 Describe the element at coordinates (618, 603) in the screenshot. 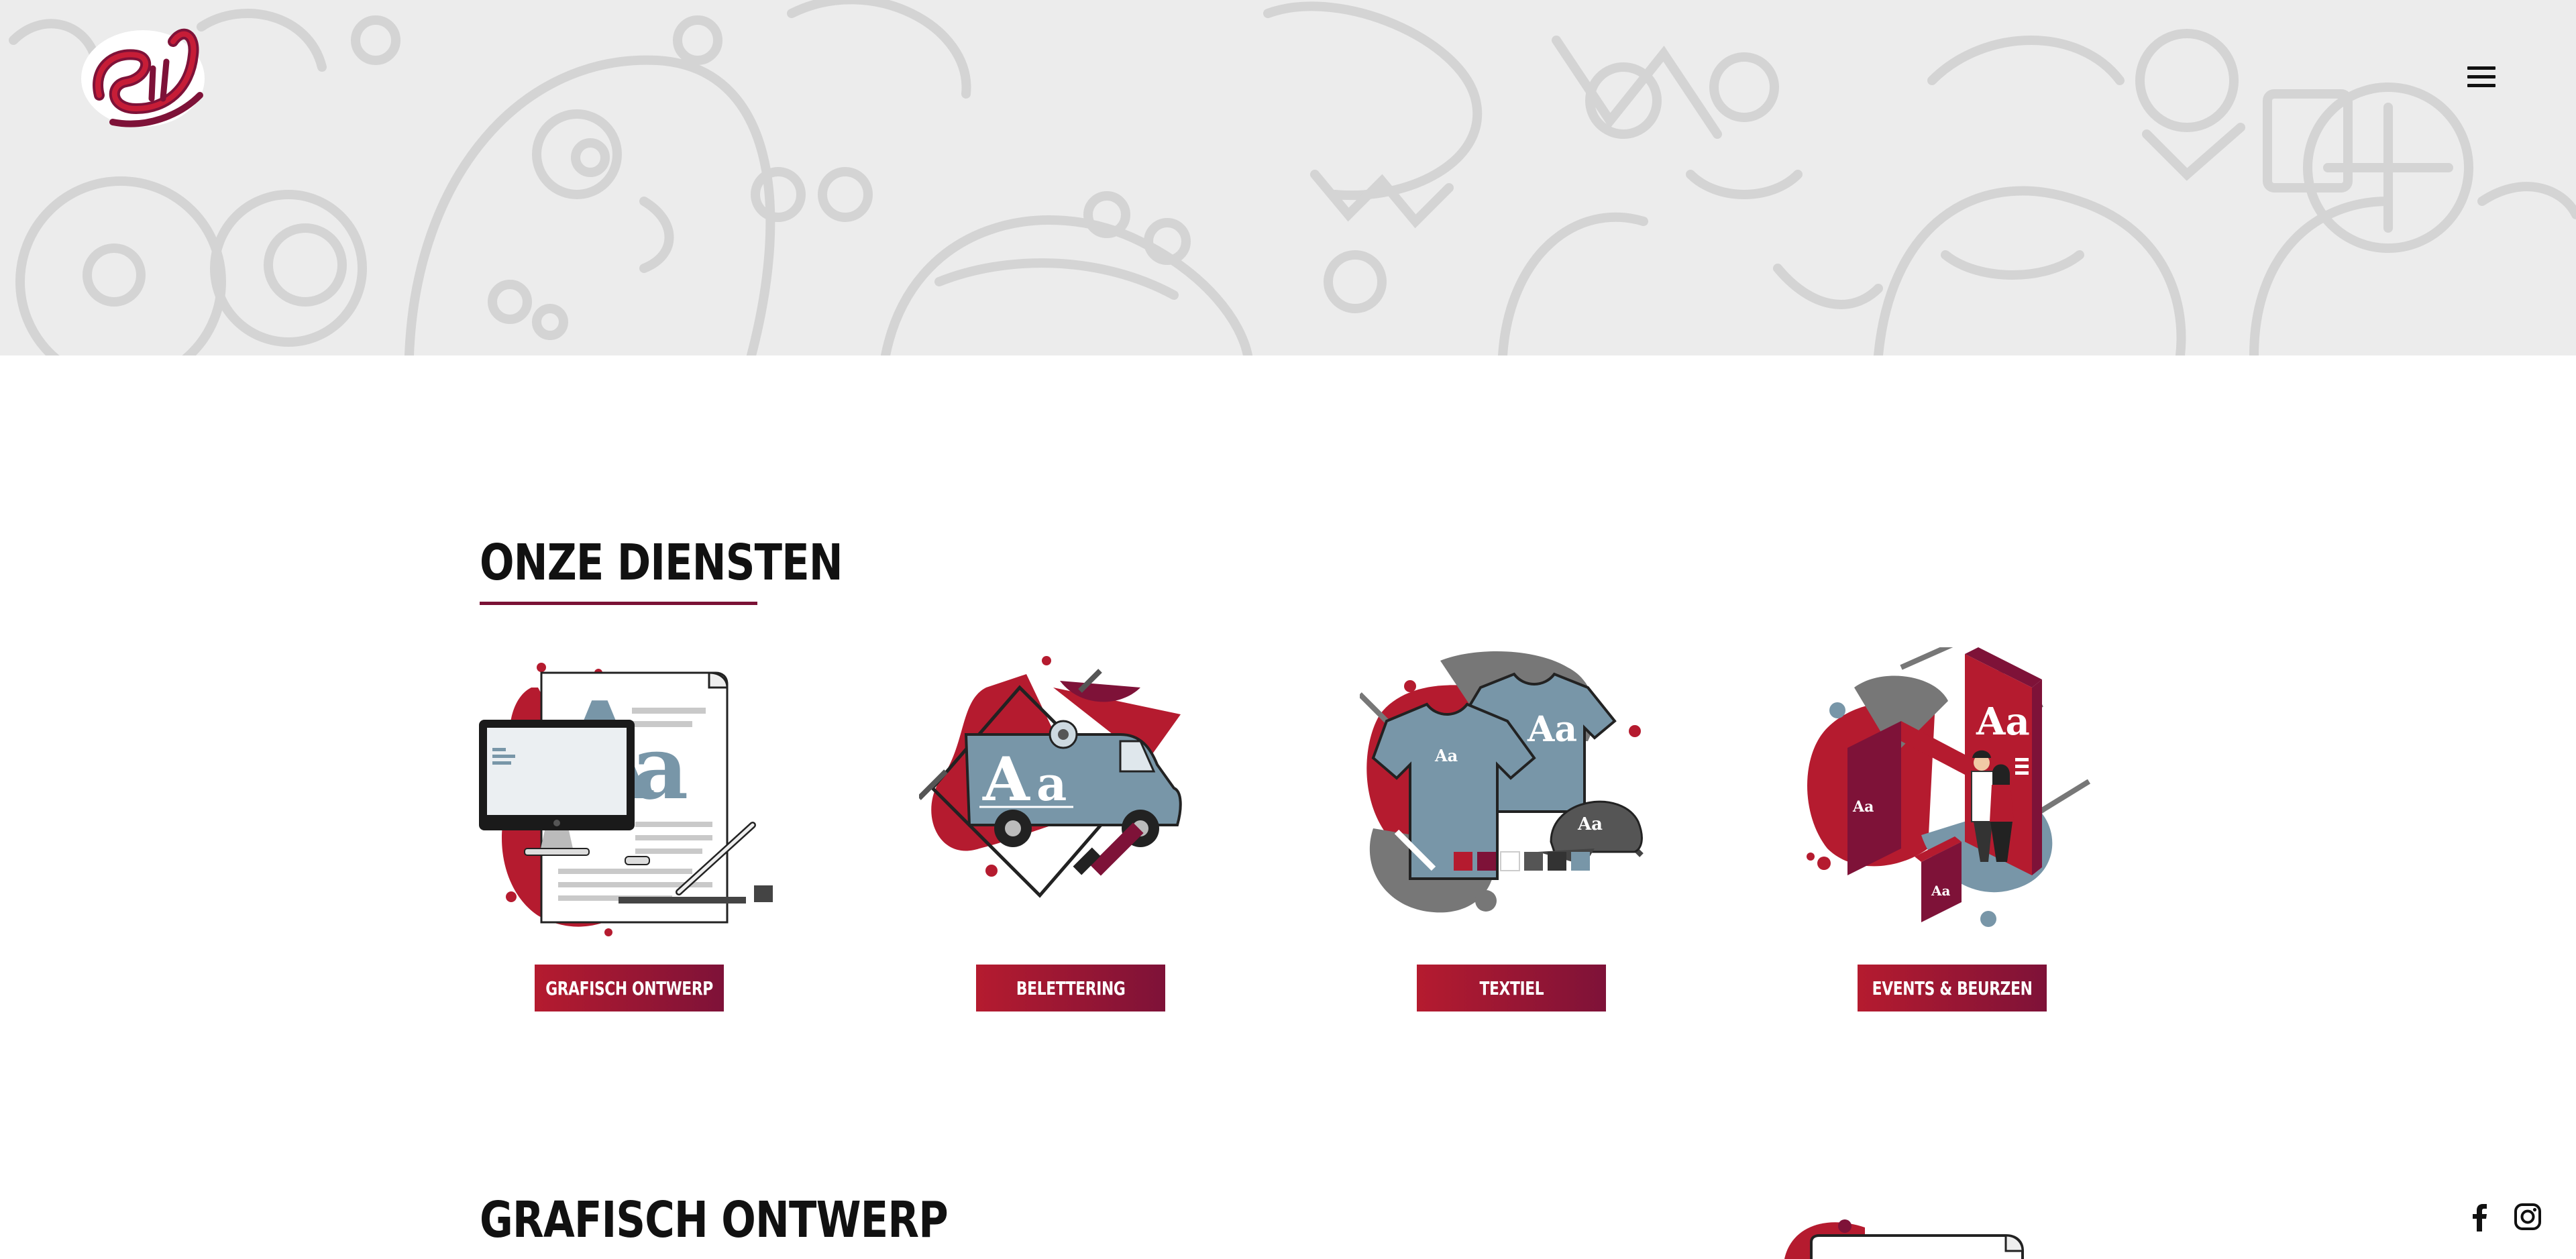

I see `title-underline` at that location.